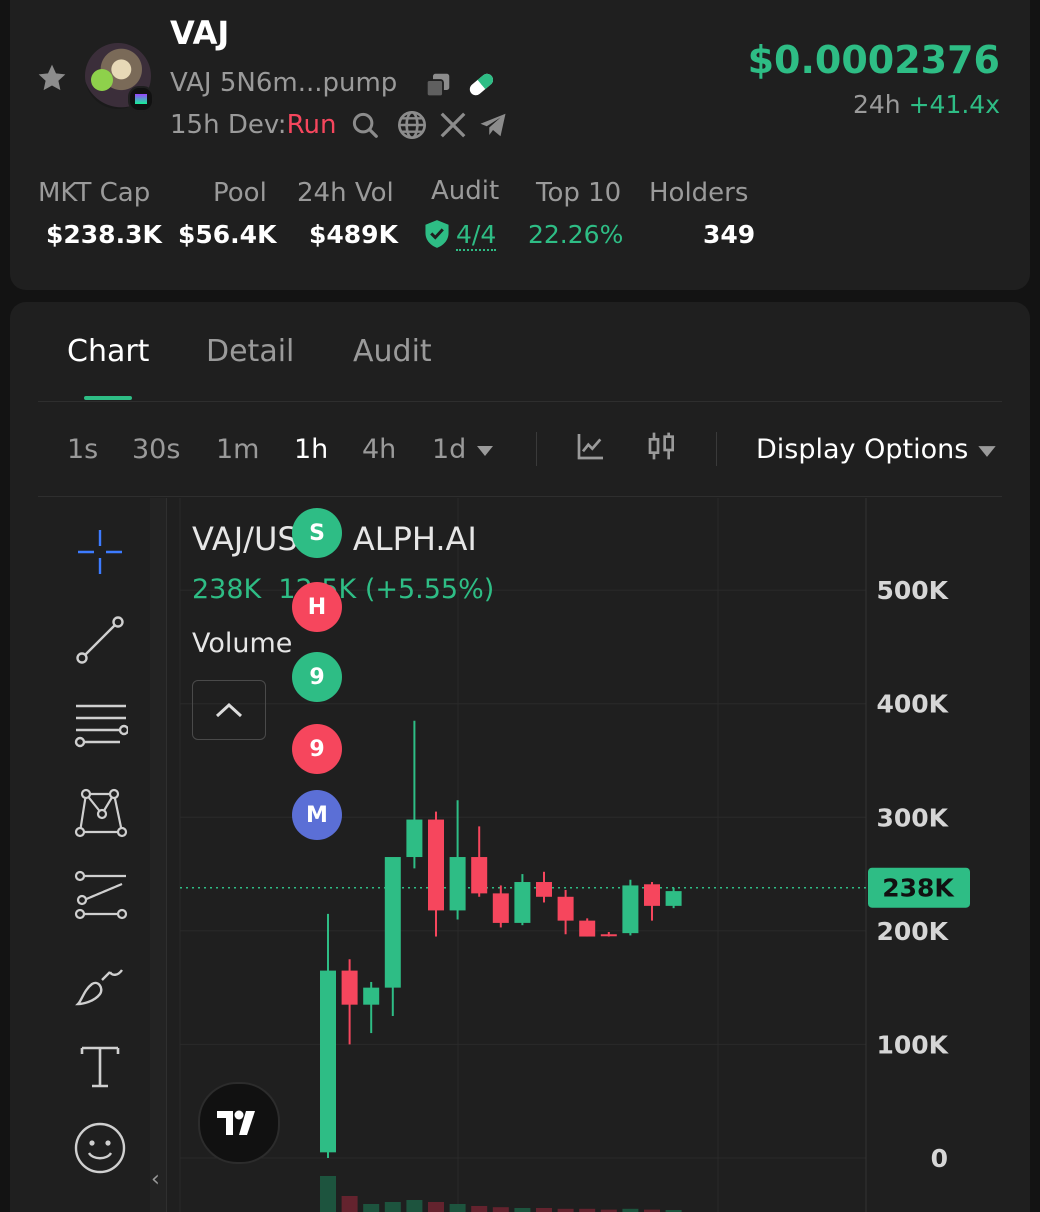 The width and height of the screenshot is (1040, 1212). I want to click on search-icon, so click(365, 125).